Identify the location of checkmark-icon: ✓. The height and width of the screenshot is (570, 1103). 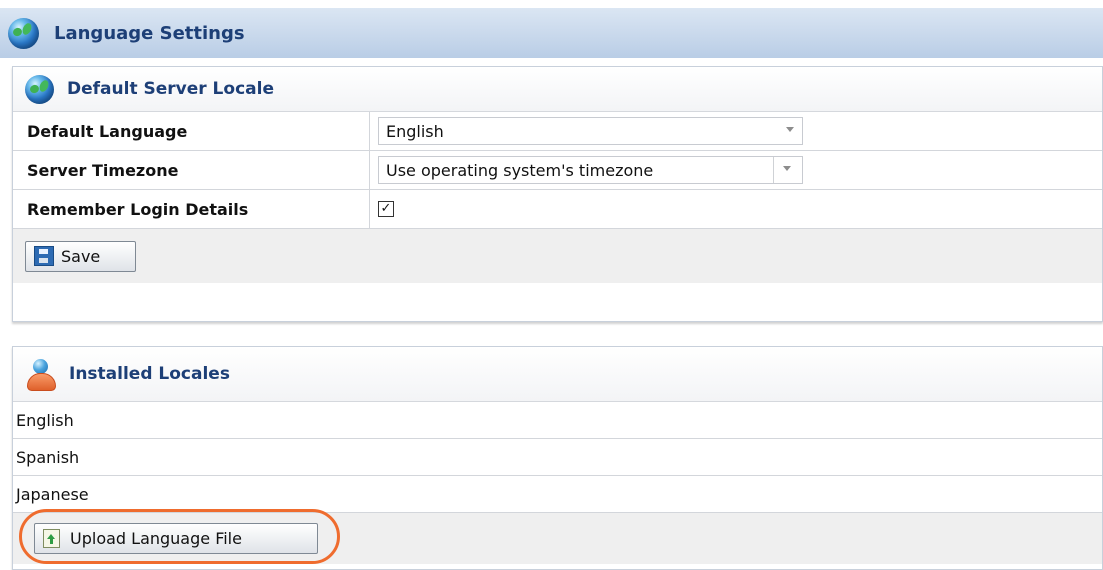
(386, 208).